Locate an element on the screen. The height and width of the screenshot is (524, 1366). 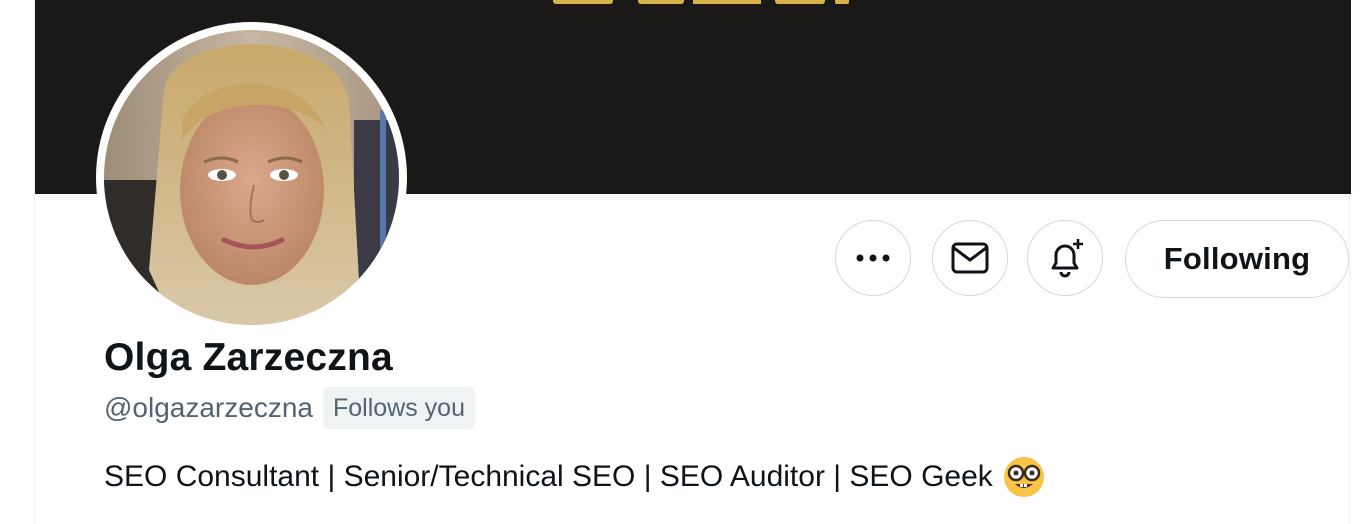
handle-row: @olgazarzeczna Follows you is located at coordinates (289, 408).